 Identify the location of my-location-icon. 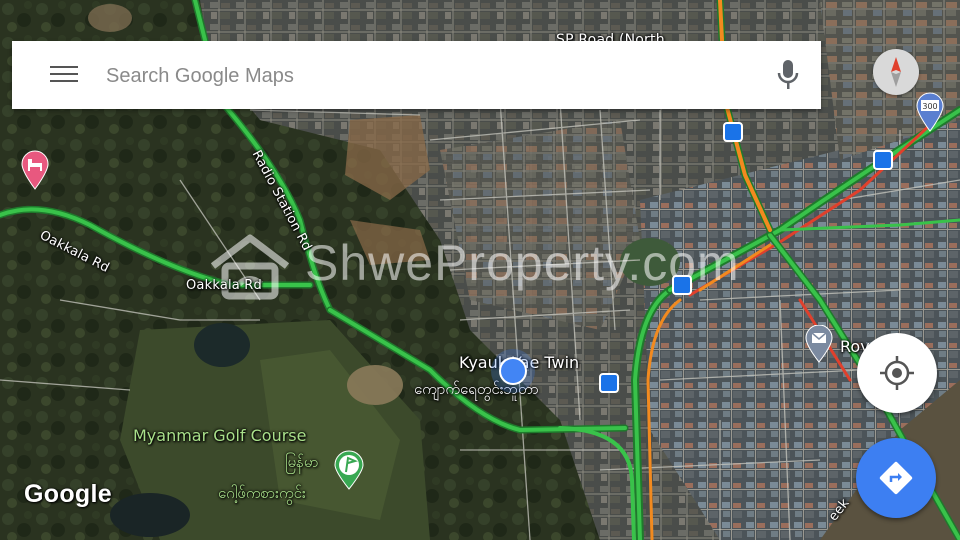
(897, 373).